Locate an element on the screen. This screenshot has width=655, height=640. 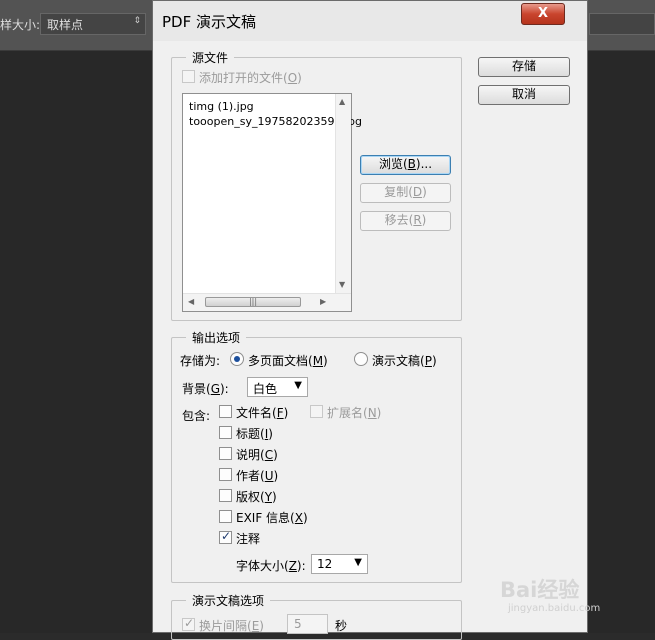
cancel-button: 取消 is located at coordinates (524, 95).